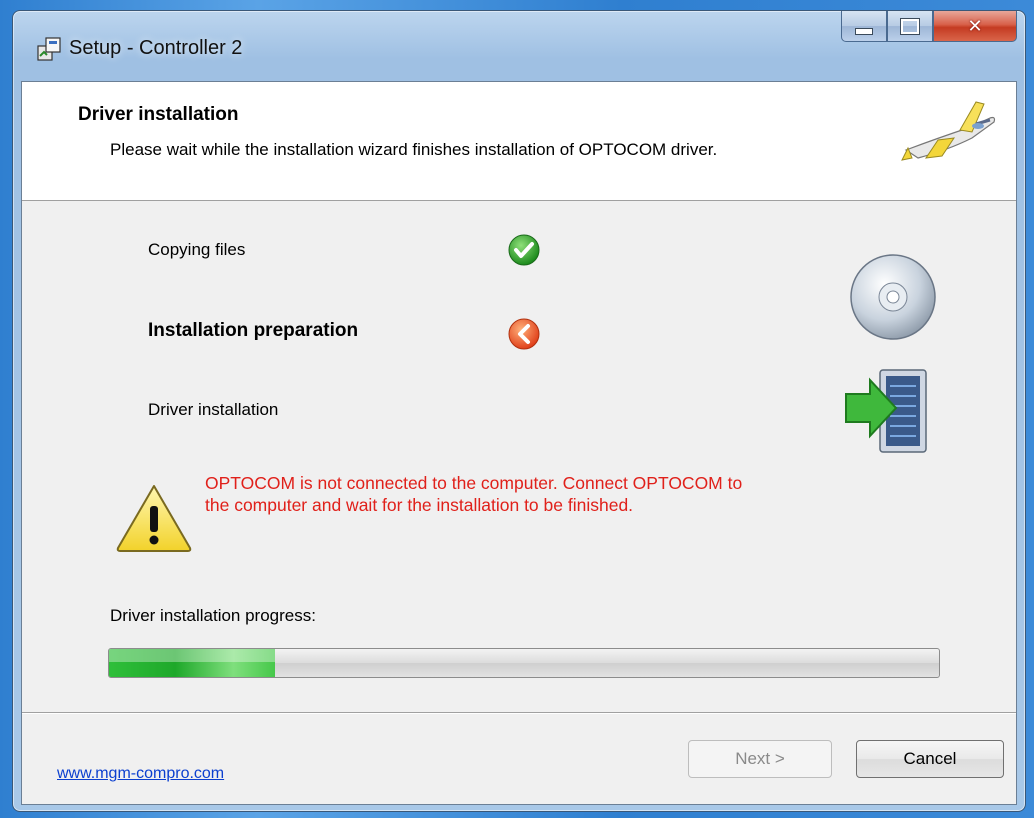  I want to click on progress-bar, so click(524, 663).